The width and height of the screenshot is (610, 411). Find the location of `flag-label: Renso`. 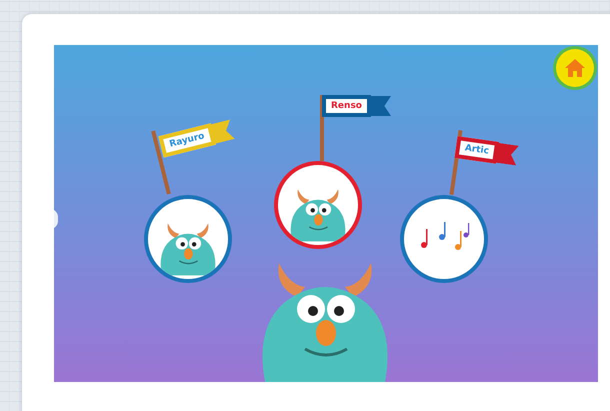

flag-label: Renso is located at coordinates (346, 106).